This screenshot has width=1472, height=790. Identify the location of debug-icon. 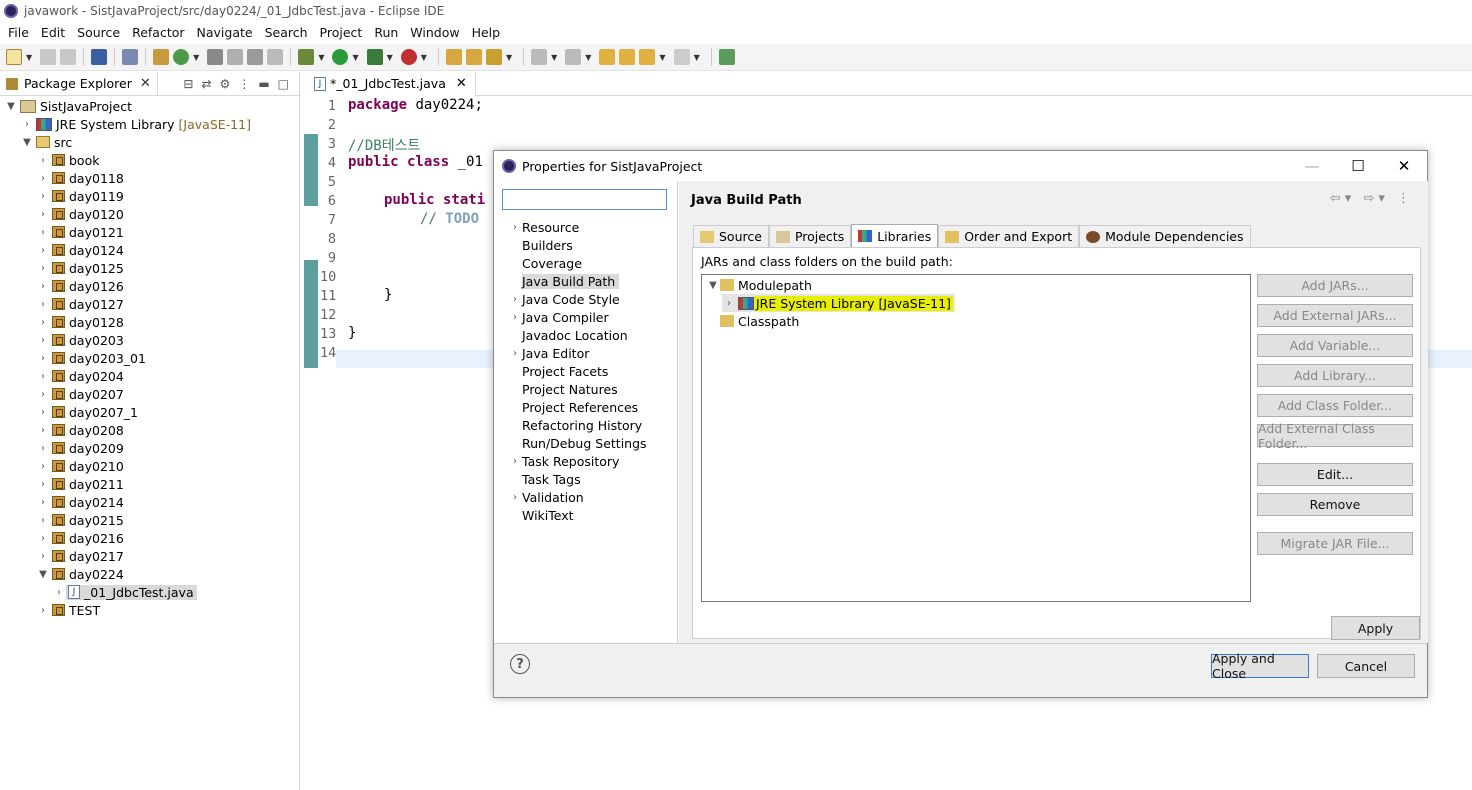
(306, 57).